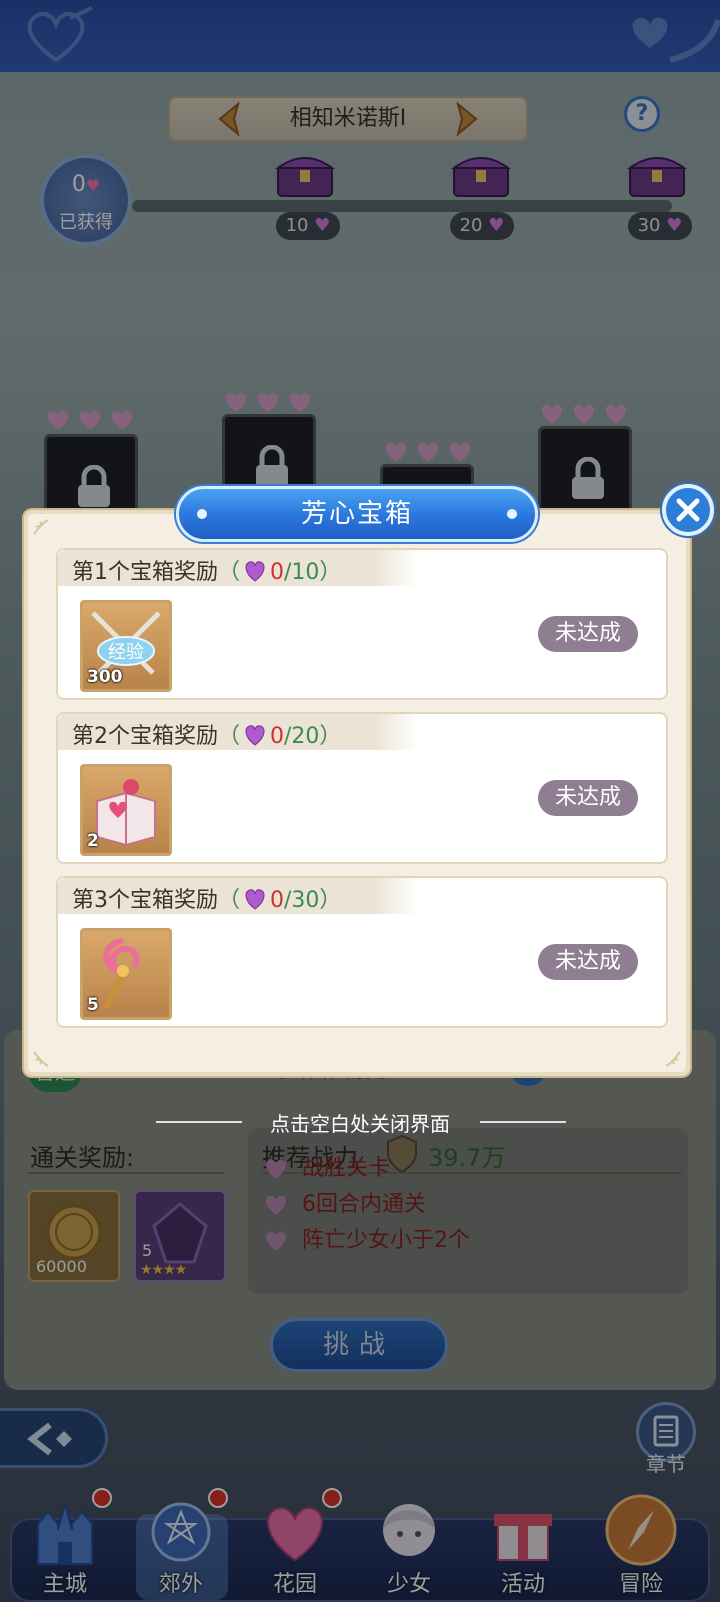 The height and width of the screenshot is (1602, 720). Describe the element at coordinates (362, 952) in the screenshot. I see `chest-reward-row: 第3个宝箱奖励（ 0/30） 5 未达成` at that location.